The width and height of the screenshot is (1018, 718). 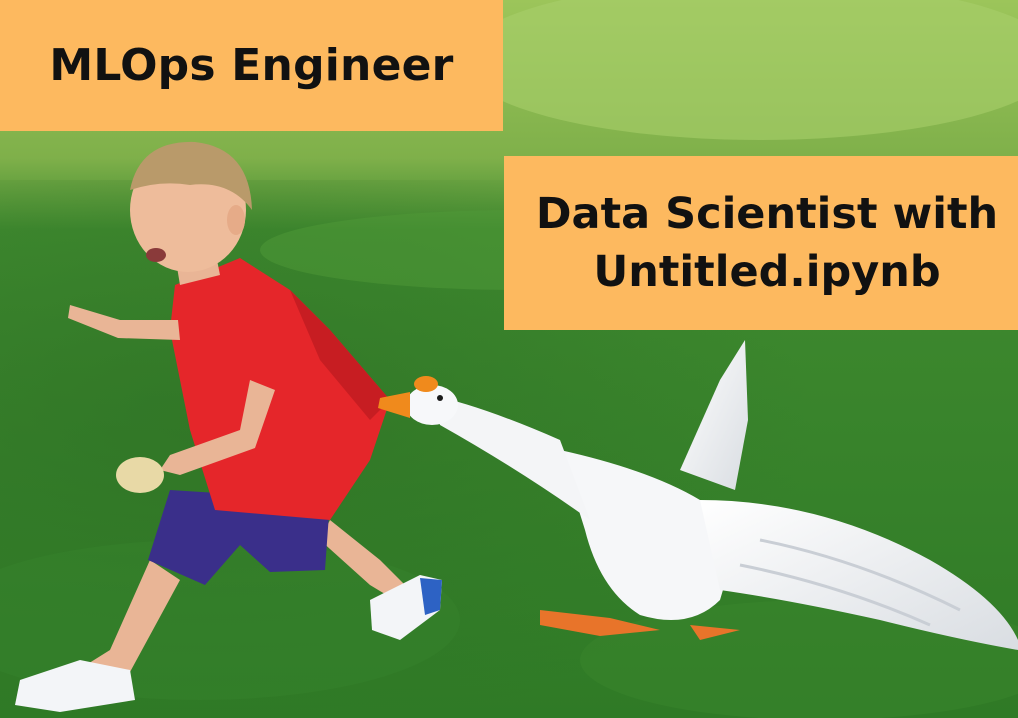 What do you see at coordinates (767, 272) in the screenshot?
I see `right-caption-line2: Untitled.ipynb` at bounding box center [767, 272].